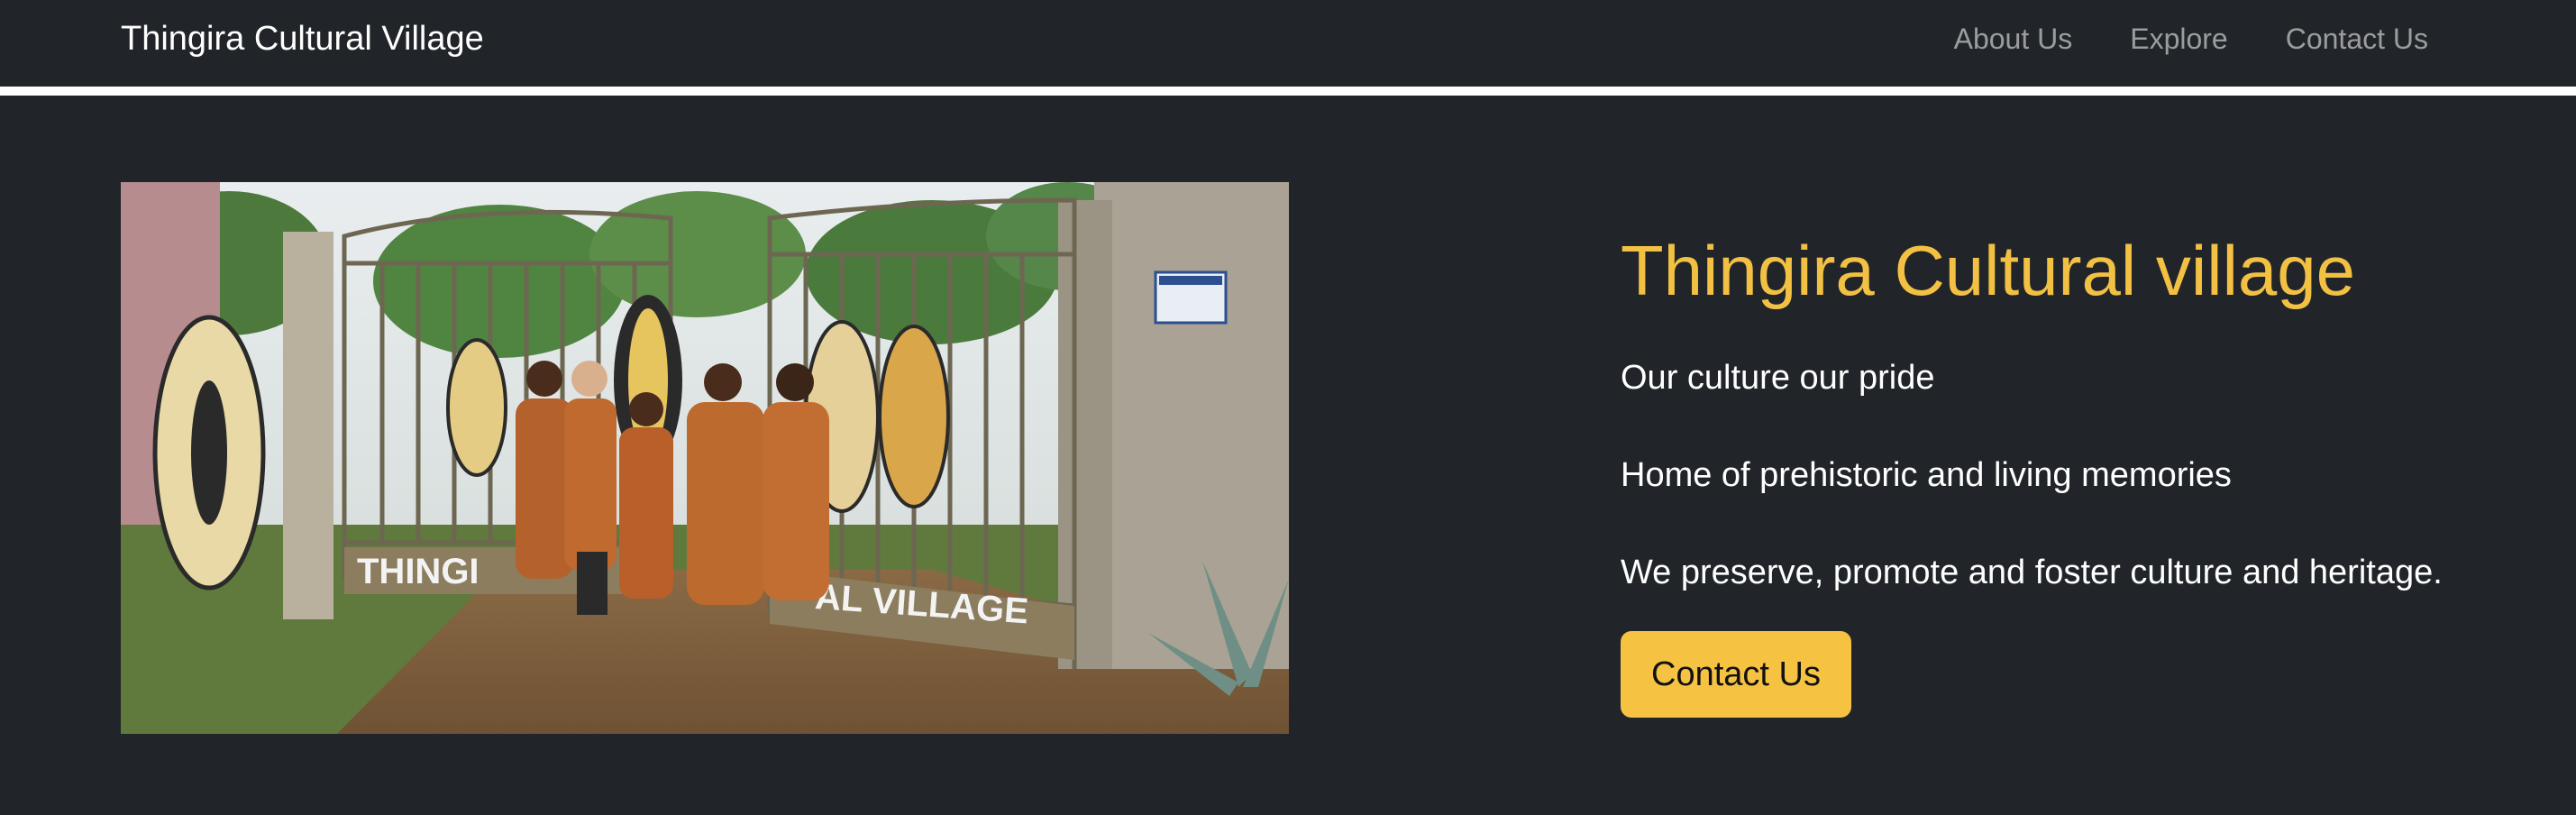  I want to click on stone-pillar, so click(308, 426).